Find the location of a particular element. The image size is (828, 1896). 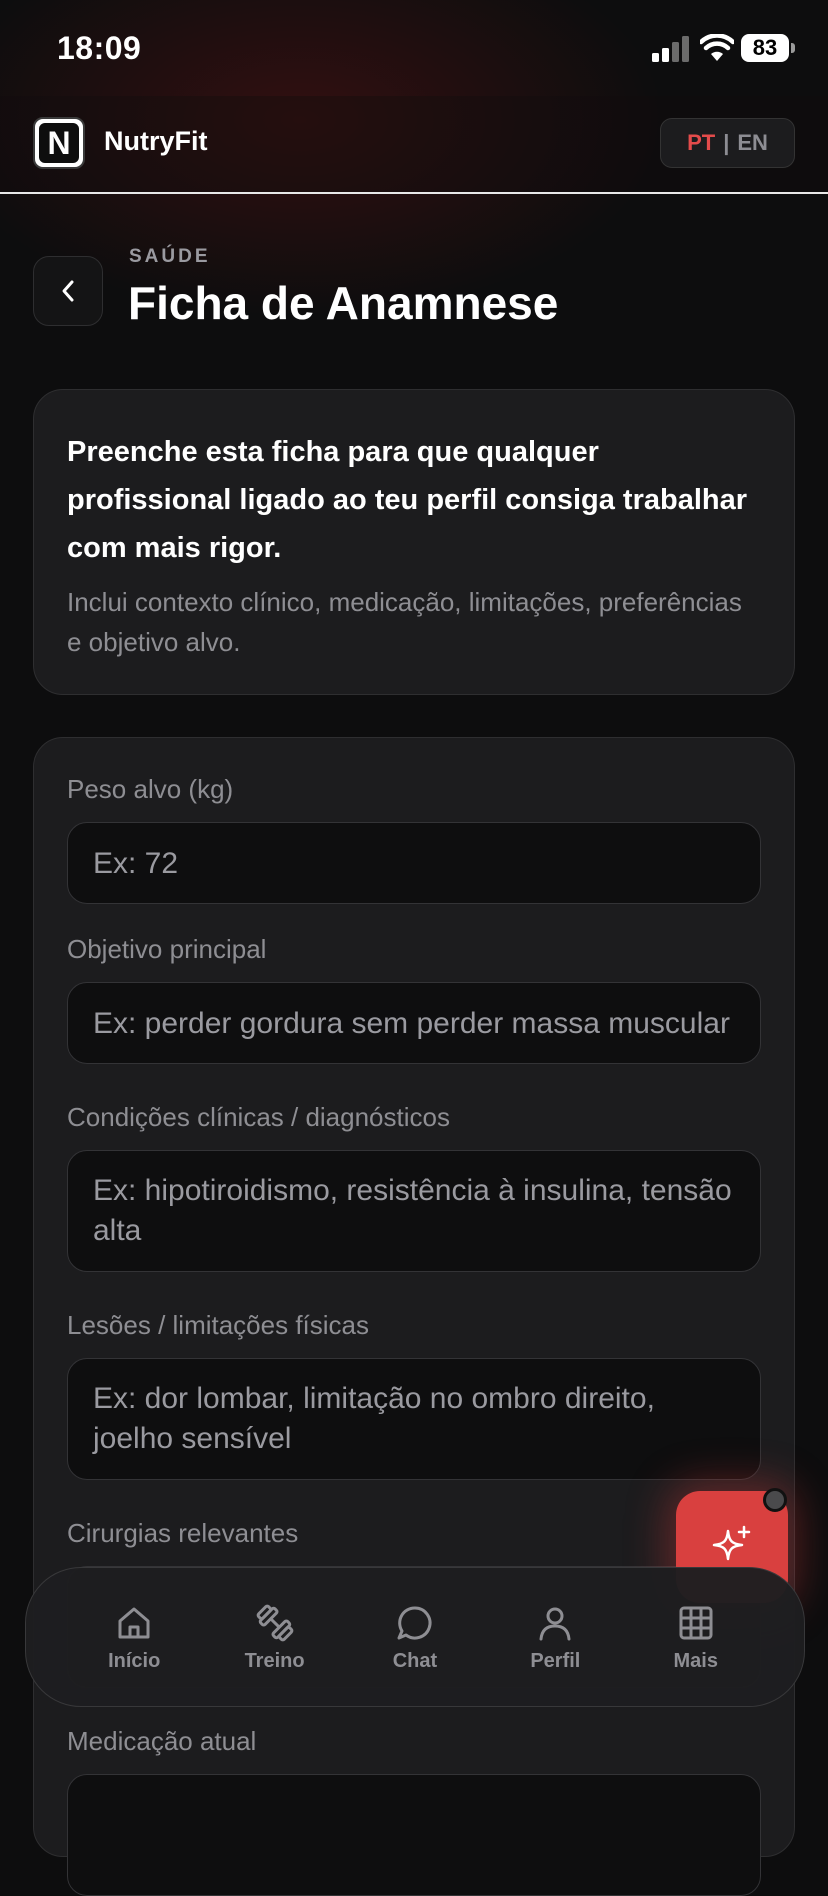

app-logo: N is located at coordinates (59, 143).